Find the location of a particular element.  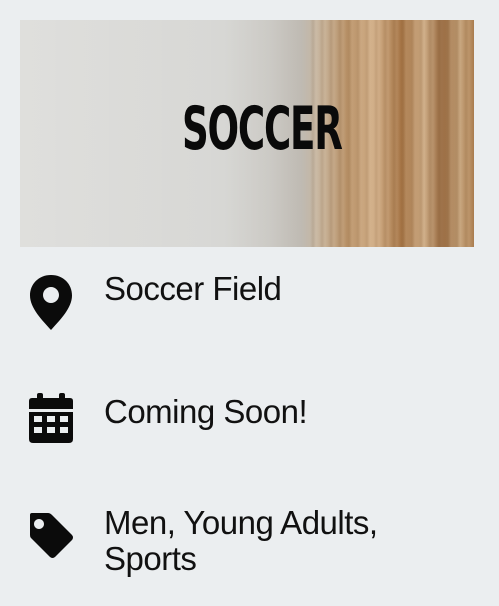

location-row: Soccer Field is located at coordinates (249, 301).